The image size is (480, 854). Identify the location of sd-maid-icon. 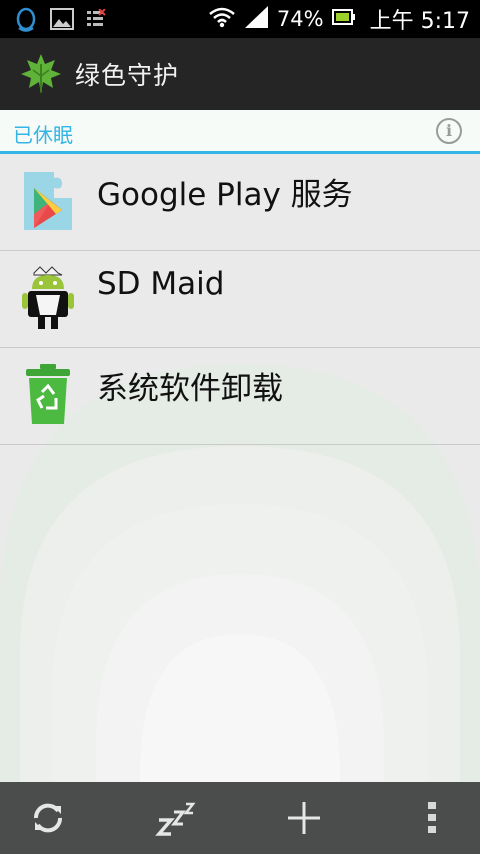
(48, 298).